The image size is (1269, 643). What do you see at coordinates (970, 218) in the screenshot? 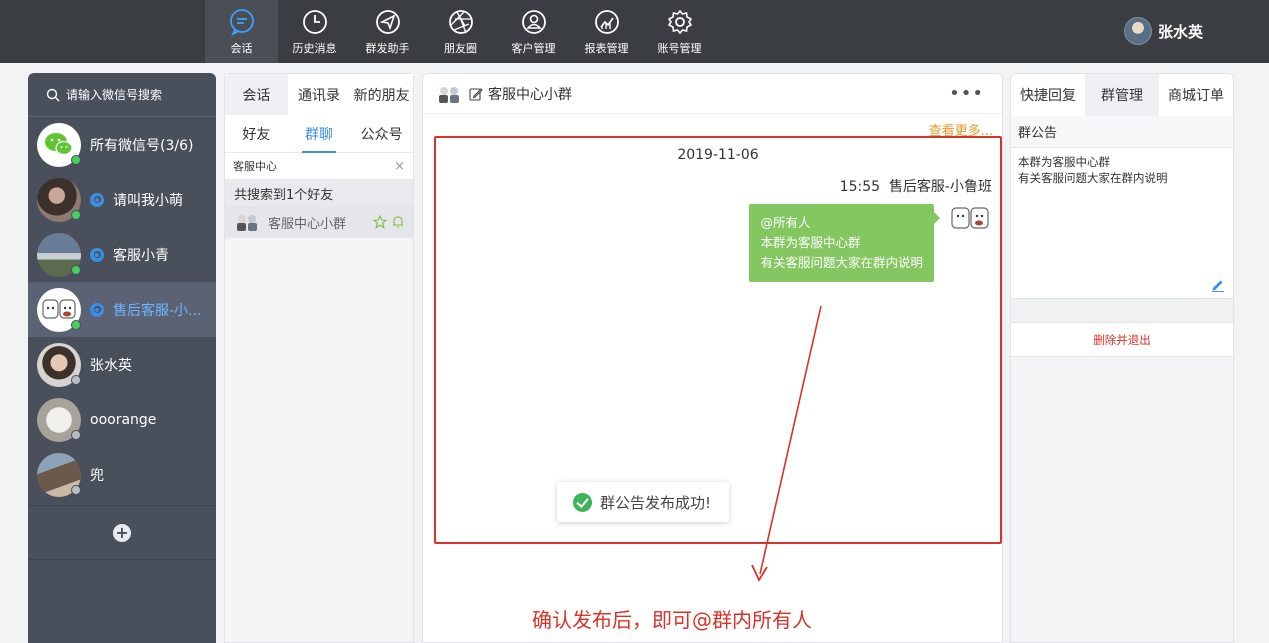
I see `sender-avatar` at bounding box center [970, 218].